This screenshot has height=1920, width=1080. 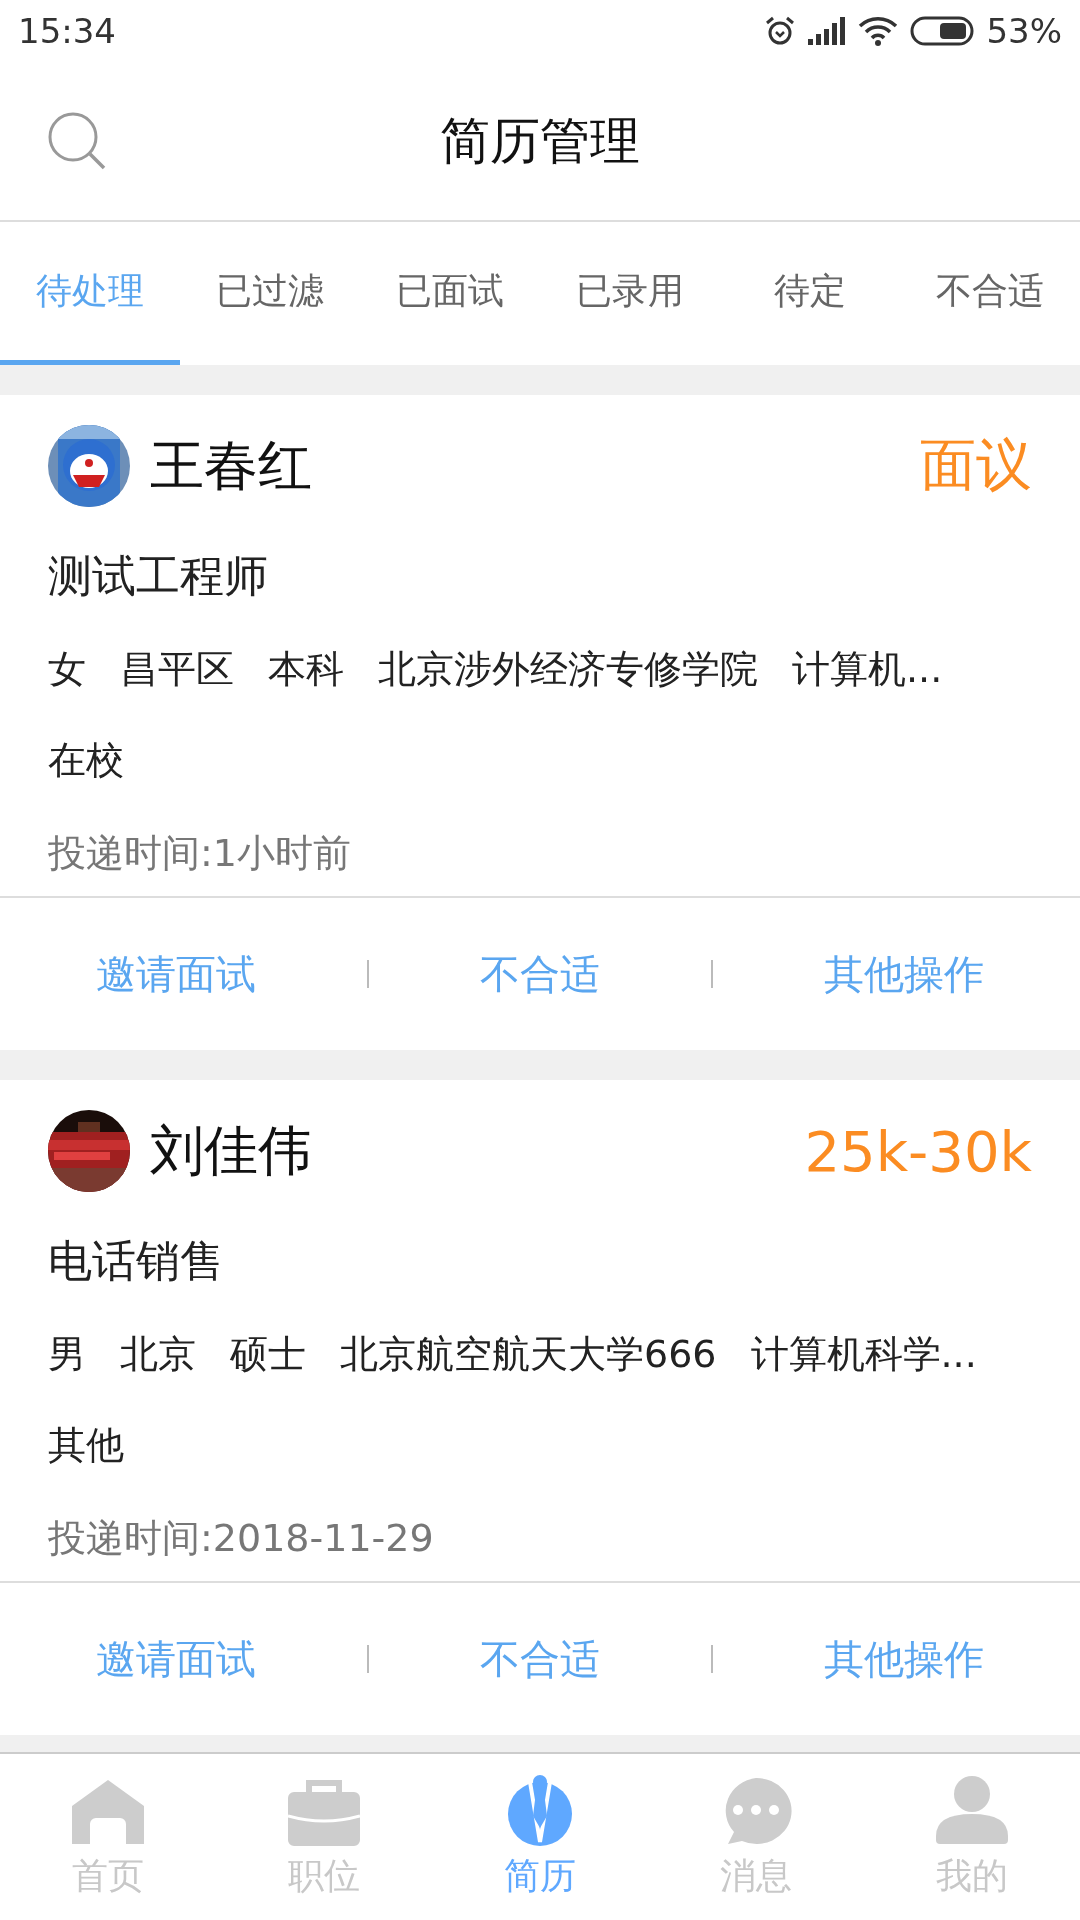 I want to click on candidate-info: 女, so click(x=67, y=669).